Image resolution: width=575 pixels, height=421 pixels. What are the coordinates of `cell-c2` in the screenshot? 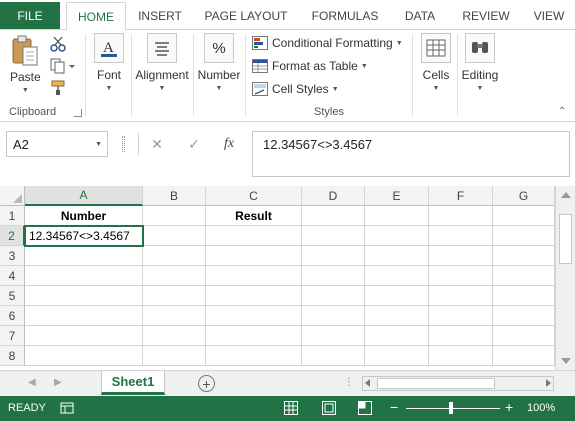 It's located at (254, 236).